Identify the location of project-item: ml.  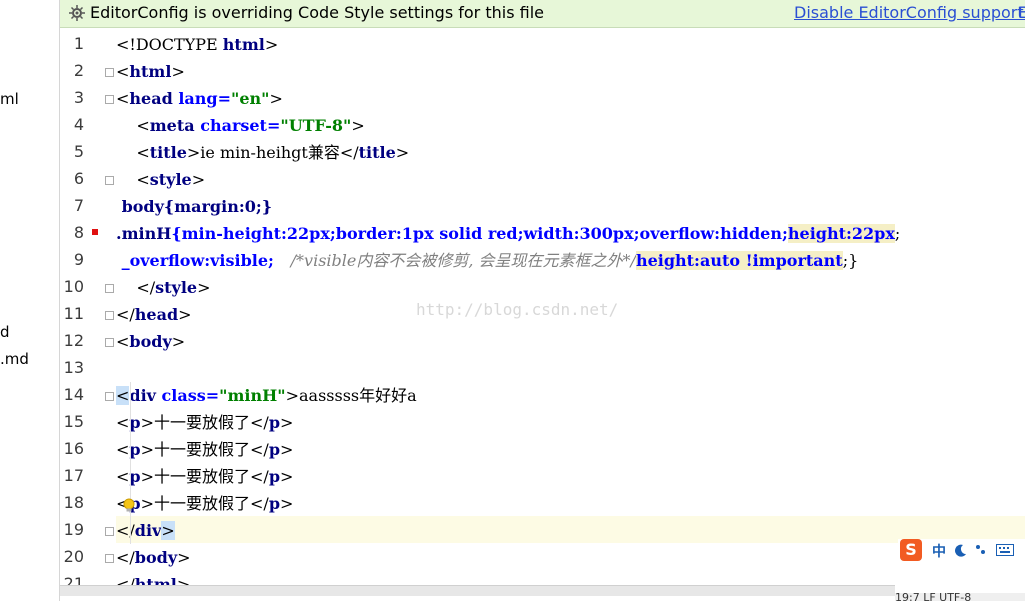
(9, 99).